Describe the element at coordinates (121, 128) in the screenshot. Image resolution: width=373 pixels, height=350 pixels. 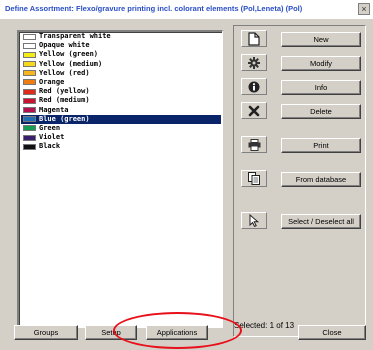
I see `list-item: Green` at that location.